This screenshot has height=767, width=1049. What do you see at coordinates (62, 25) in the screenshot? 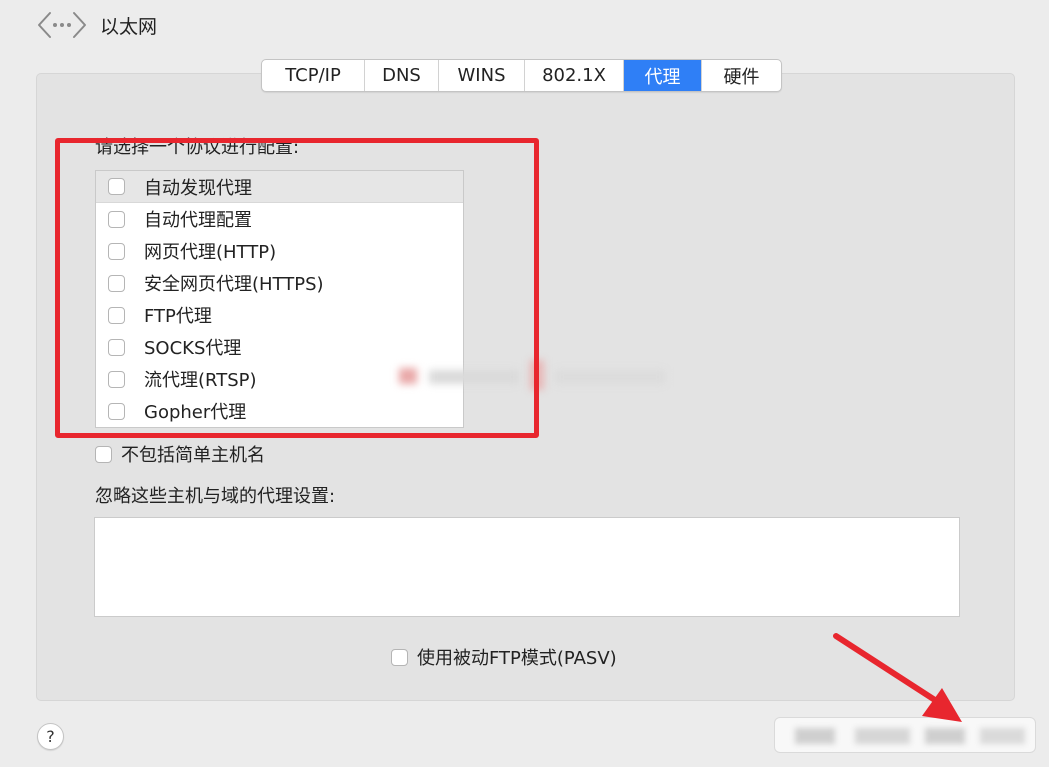
I see `ethernet-arrows-icon` at bounding box center [62, 25].